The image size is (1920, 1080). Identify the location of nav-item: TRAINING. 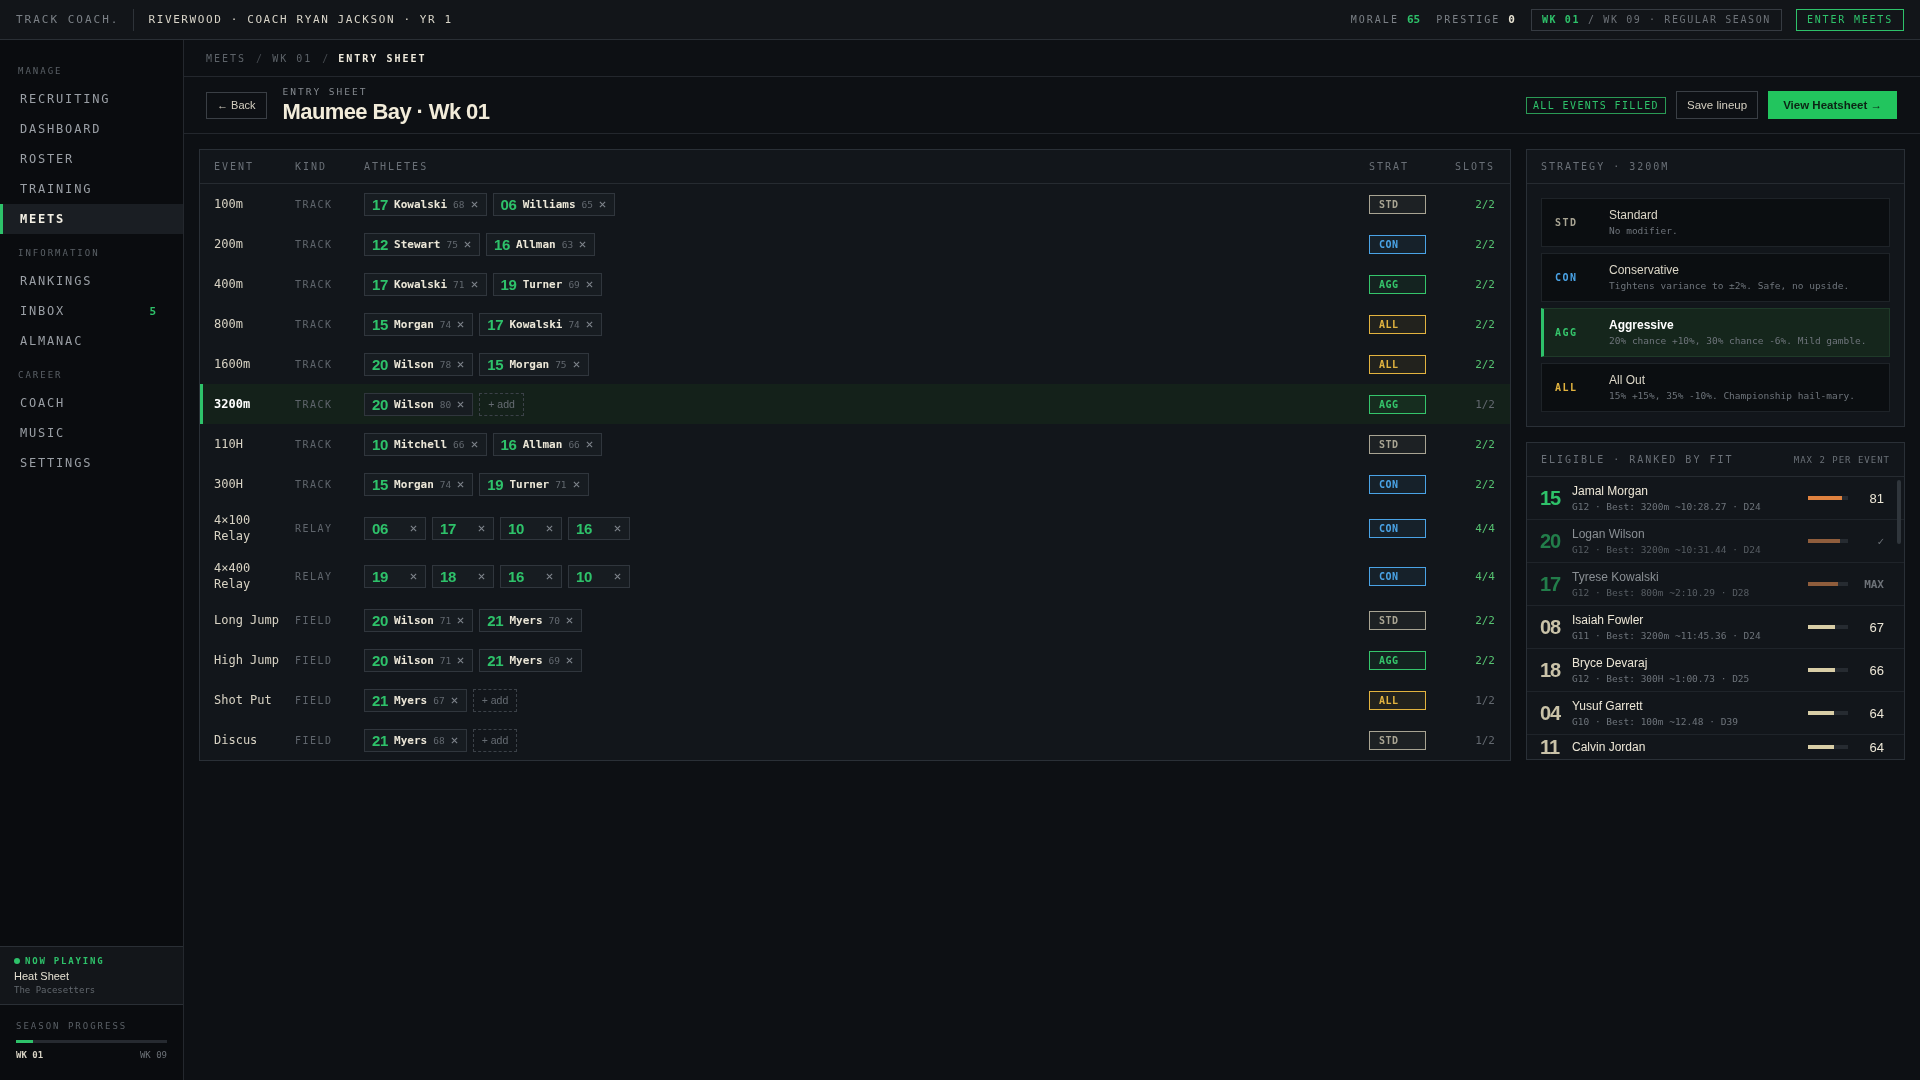
(91, 189).